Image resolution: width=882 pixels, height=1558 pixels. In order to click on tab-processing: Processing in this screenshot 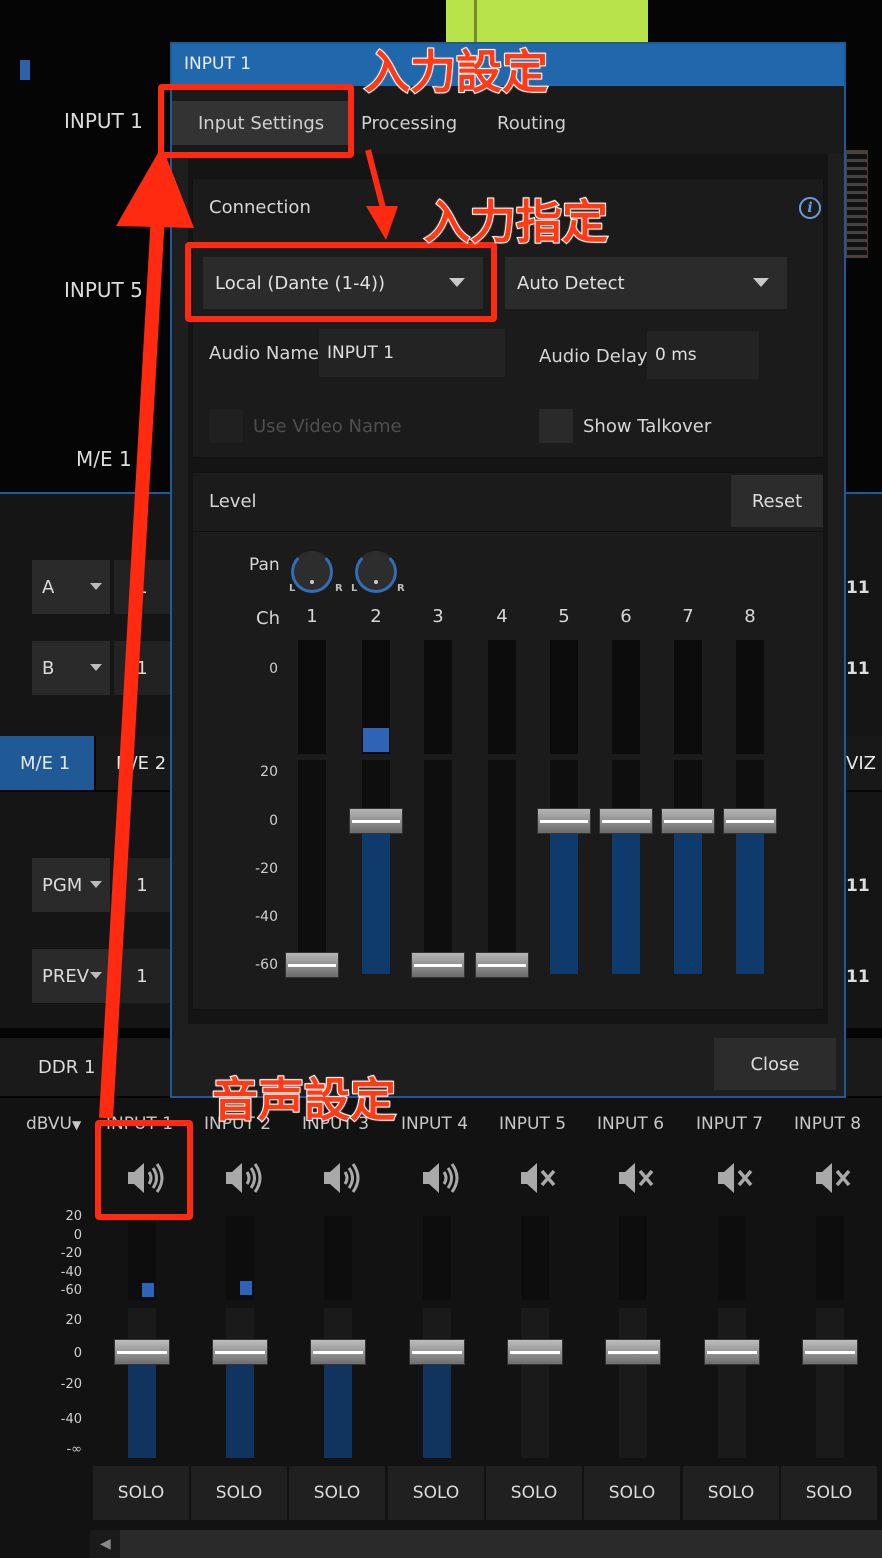, I will do `click(409, 123)`.